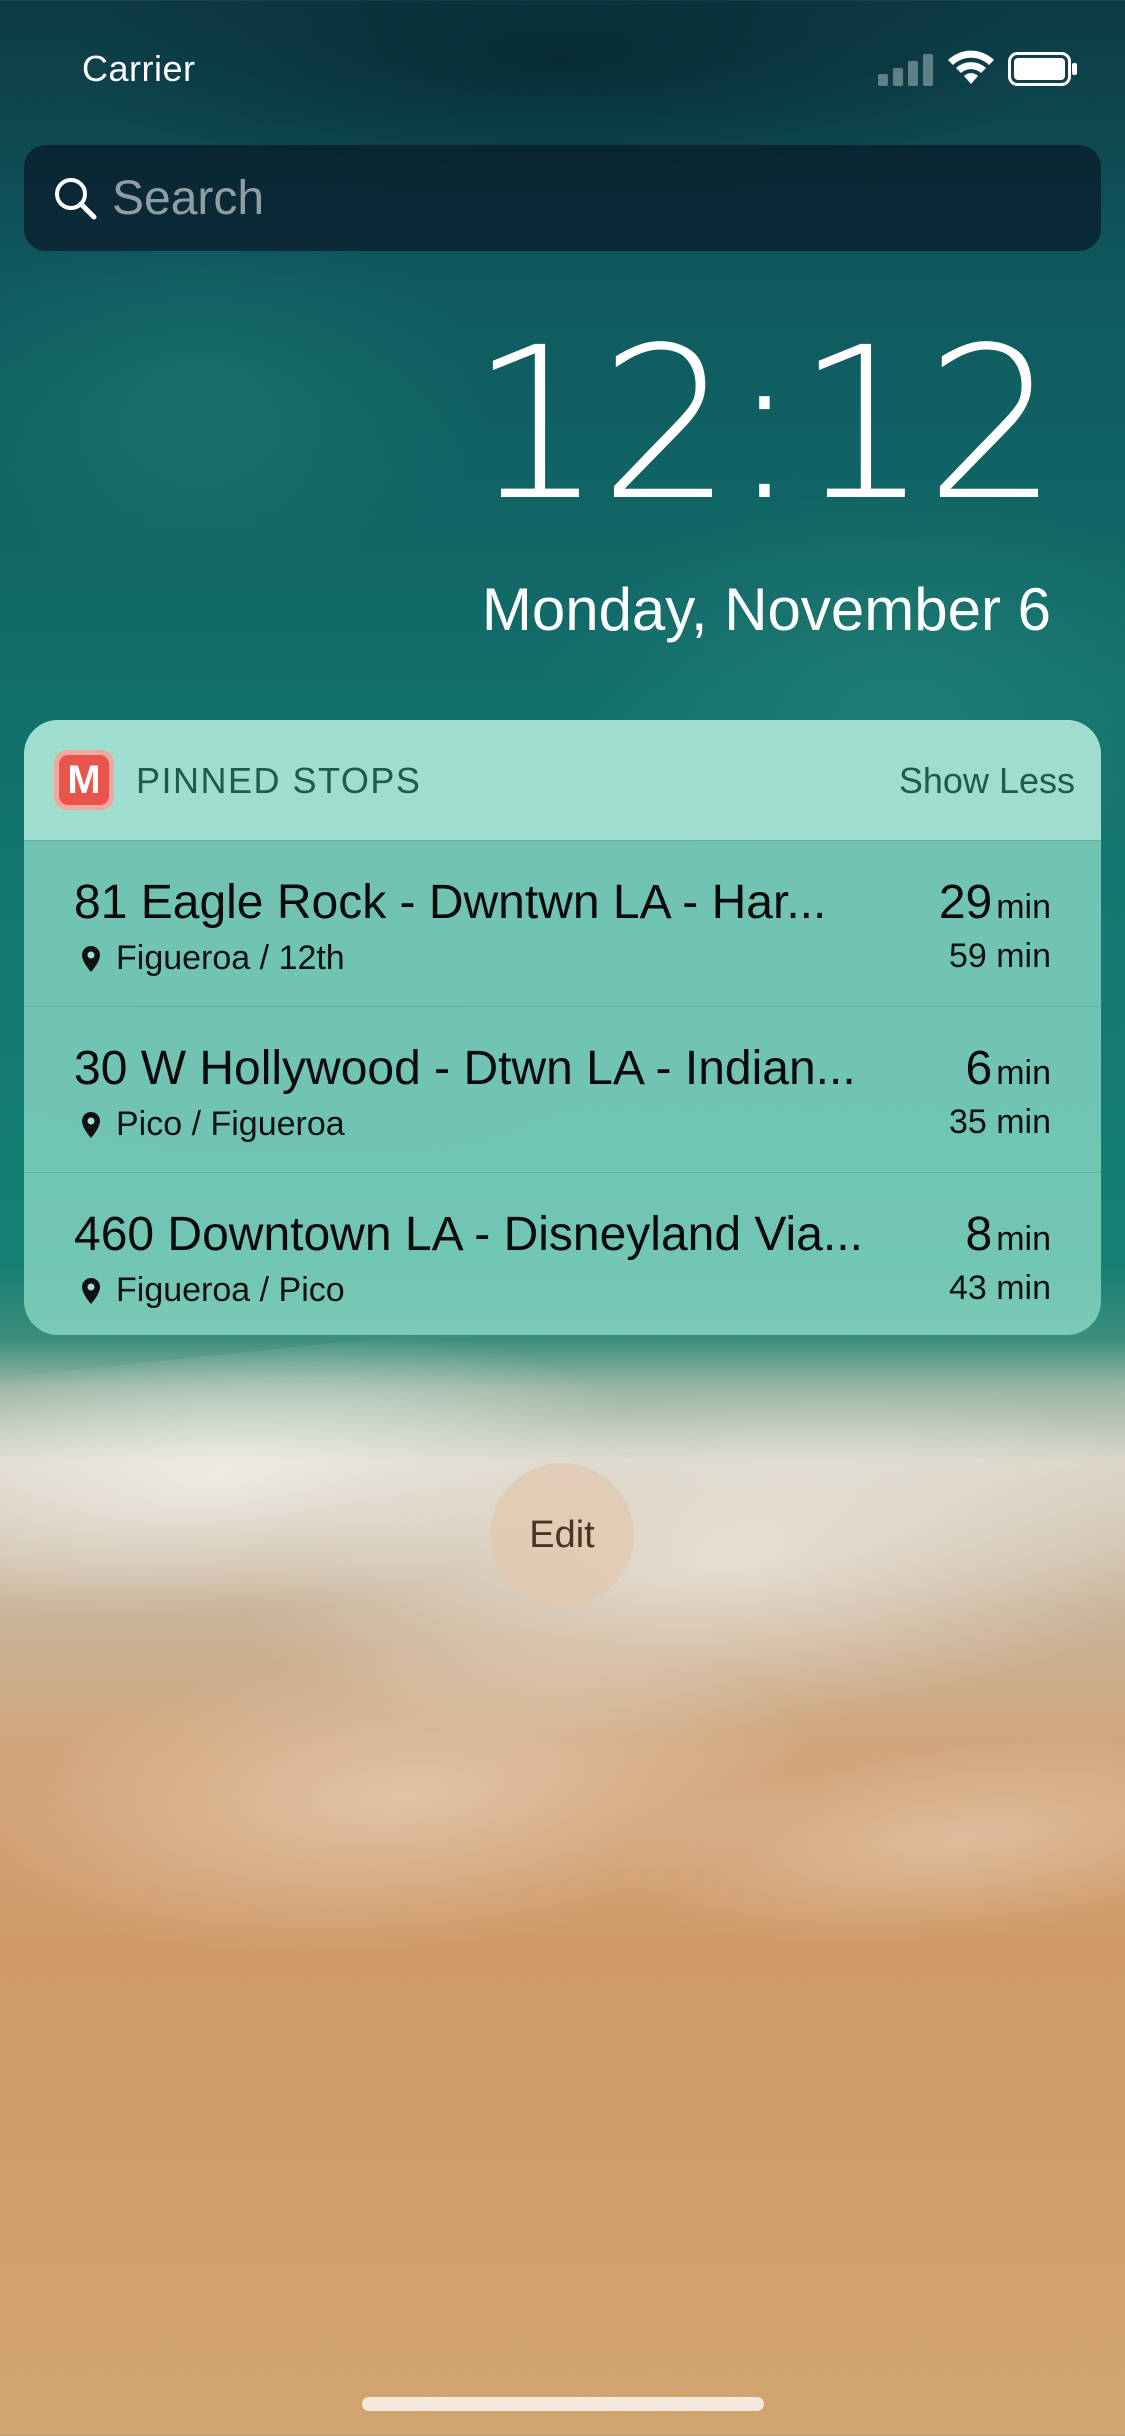 The image size is (1125, 2436). What do you see at coordinates (562, 780) in the screenshot?
I see `widget-header: M PINNED STOPS Show Less` at bounding box center [562, 780].